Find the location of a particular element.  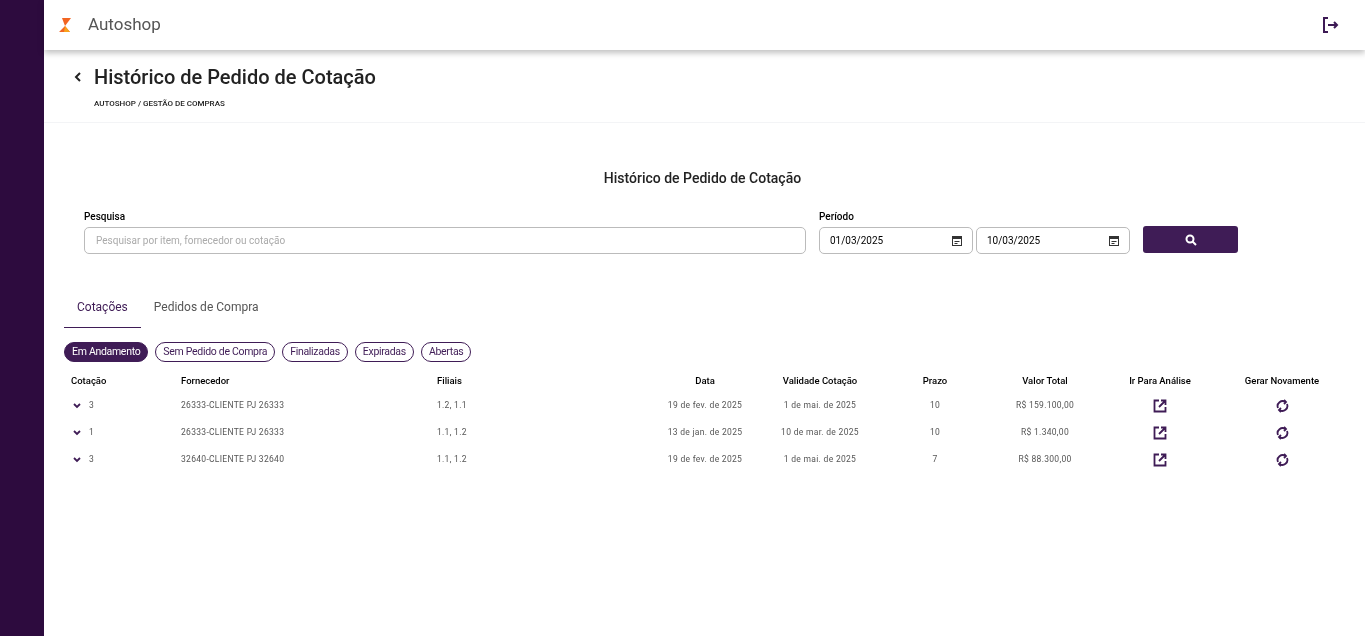

logo-icon is located at coordinates (66, 25).